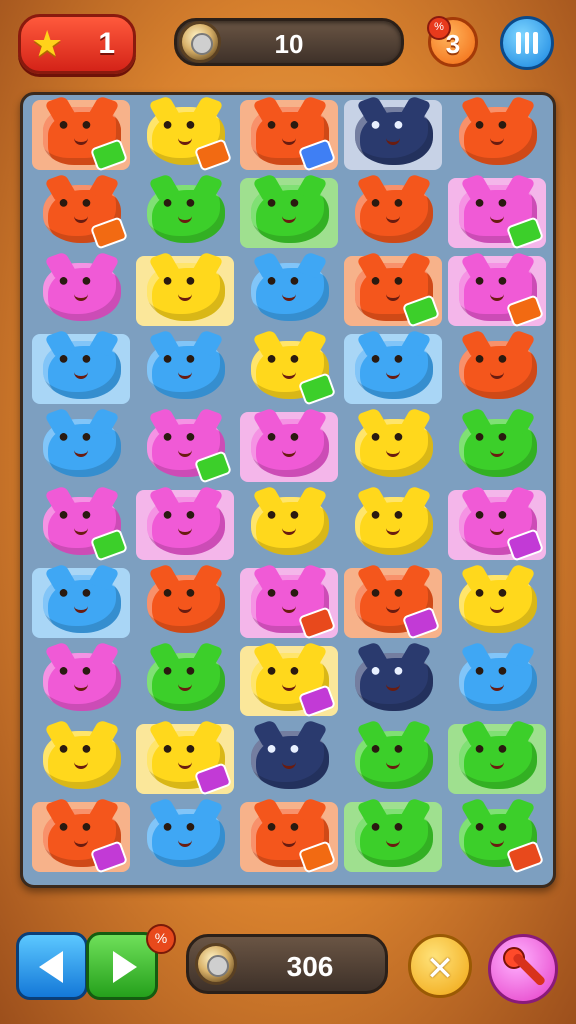 Image resolution: width=576 pixels, height=1024 pixels. I want to click on coin-icon, so click(216, 964).